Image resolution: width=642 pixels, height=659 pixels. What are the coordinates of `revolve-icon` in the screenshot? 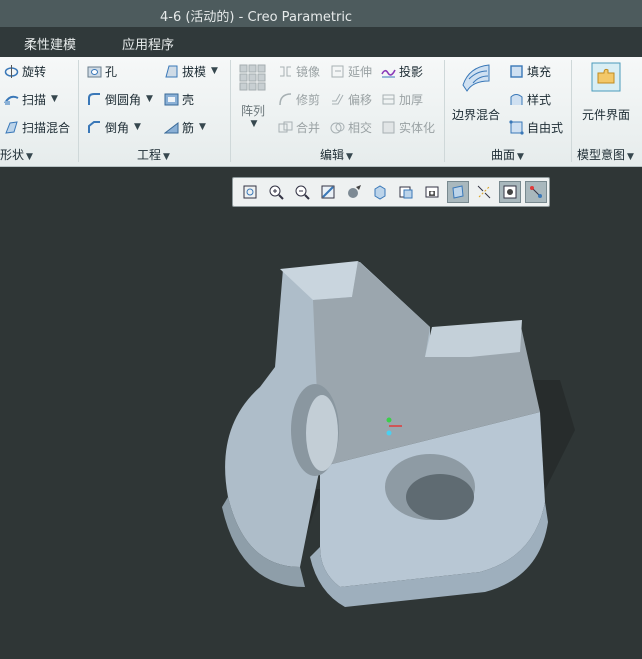 It's located at (11, 71).